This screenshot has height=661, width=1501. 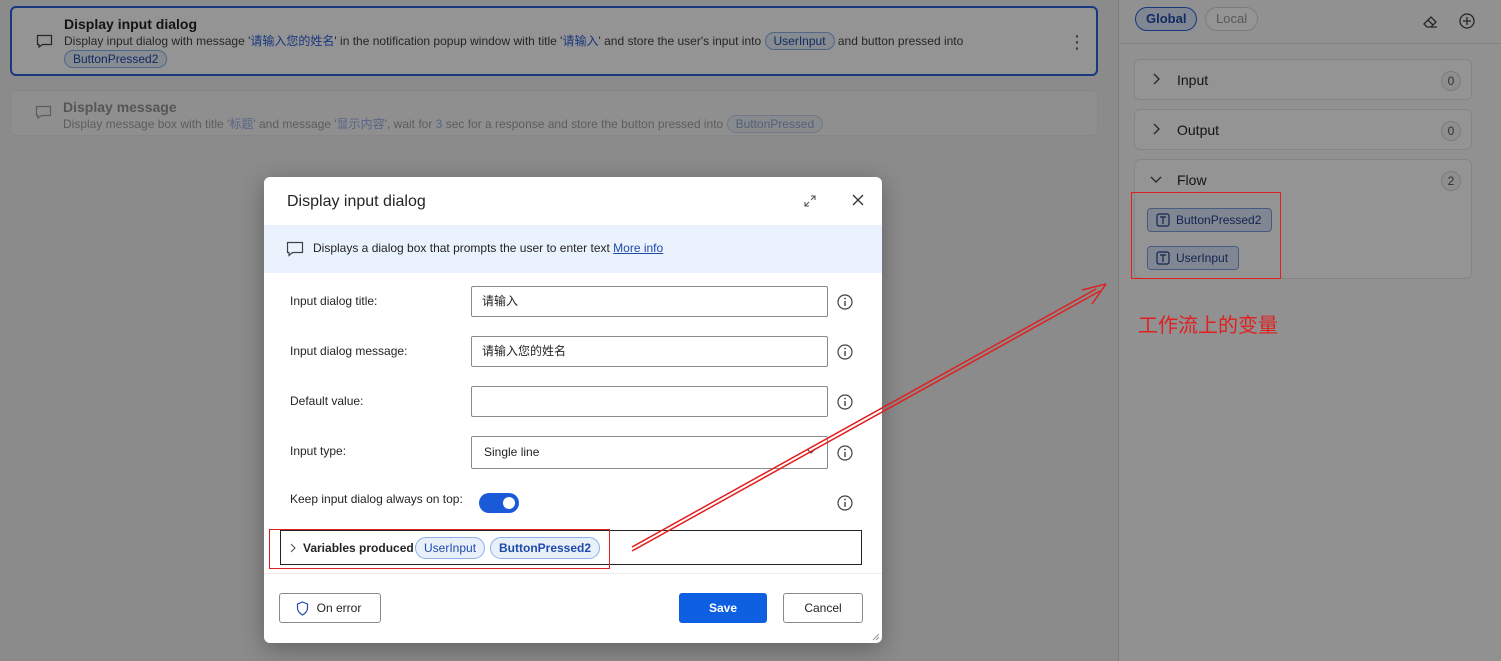 What do you see at coordinates (1208, 325) in the screenshot?
I see `annotation-text: 工作流上的变量` at bounding box center [1208, 325].